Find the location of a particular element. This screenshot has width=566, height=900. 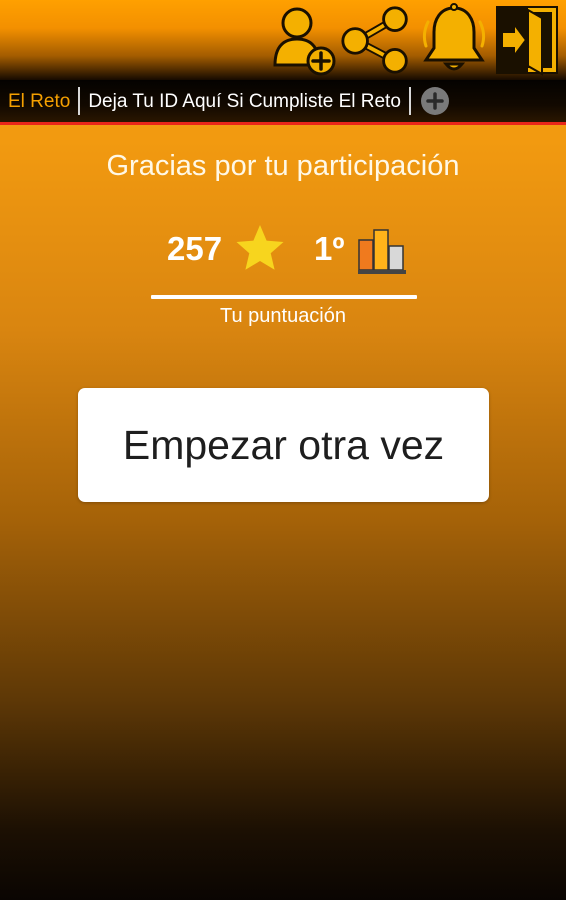

add-user-button is located at coordinates (304, 40).